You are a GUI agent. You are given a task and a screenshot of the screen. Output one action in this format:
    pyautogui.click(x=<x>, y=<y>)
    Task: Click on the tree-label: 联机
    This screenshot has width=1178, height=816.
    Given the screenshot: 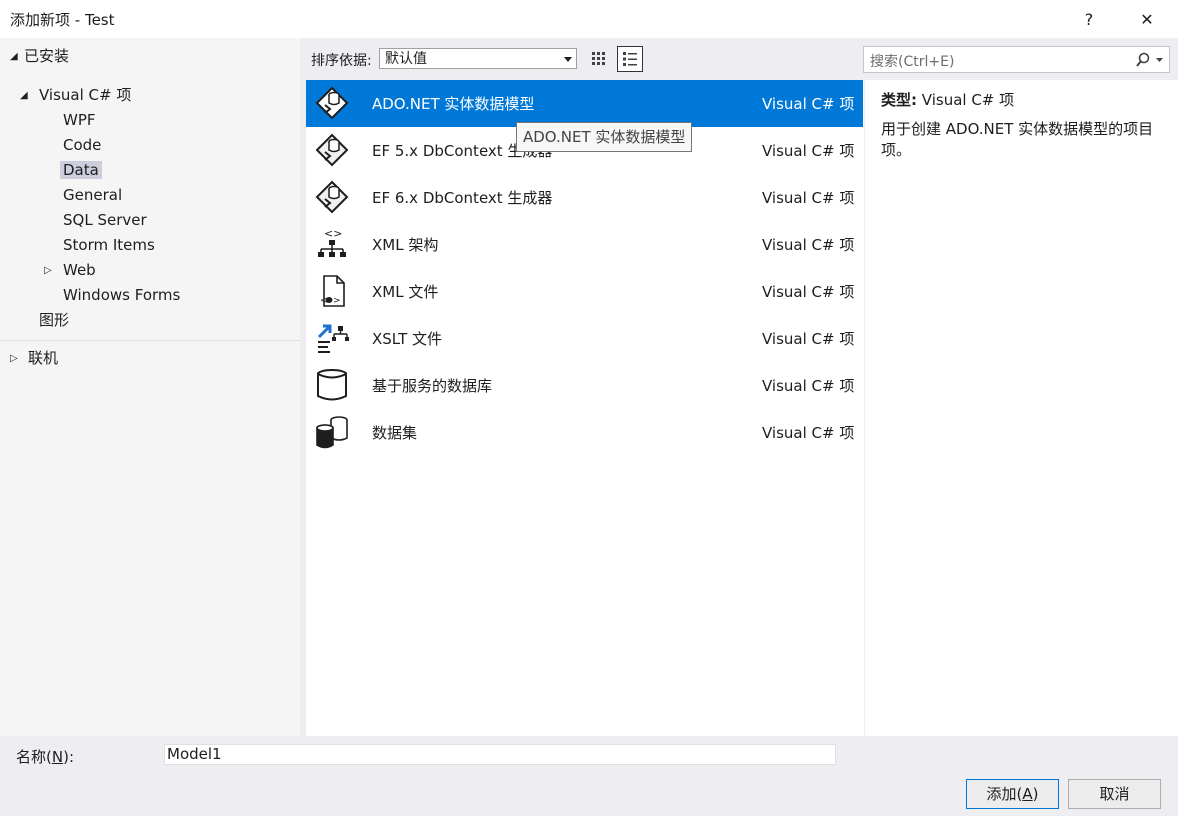 What is the action you would take?
    pyautogui.click(x=43, y=358)
    